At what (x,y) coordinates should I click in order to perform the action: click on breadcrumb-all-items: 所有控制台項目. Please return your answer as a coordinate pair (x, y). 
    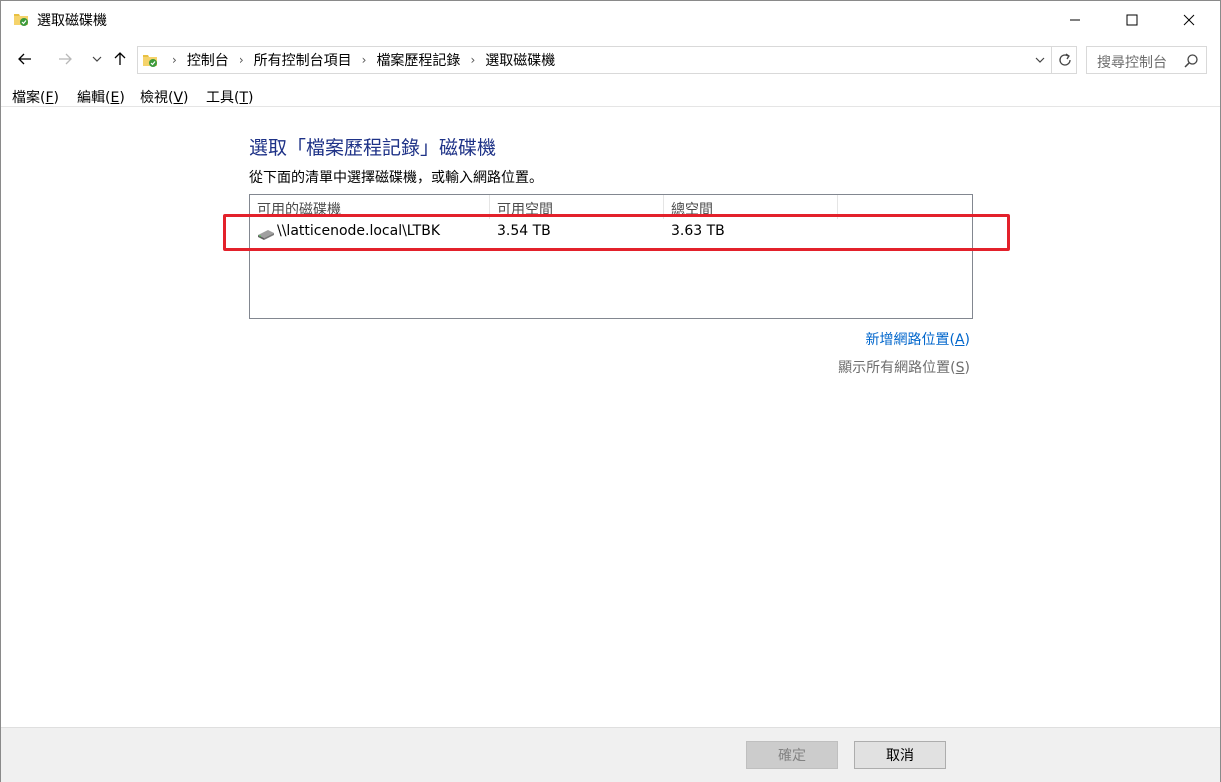
    Looking at the image, I should click on (303, 60).